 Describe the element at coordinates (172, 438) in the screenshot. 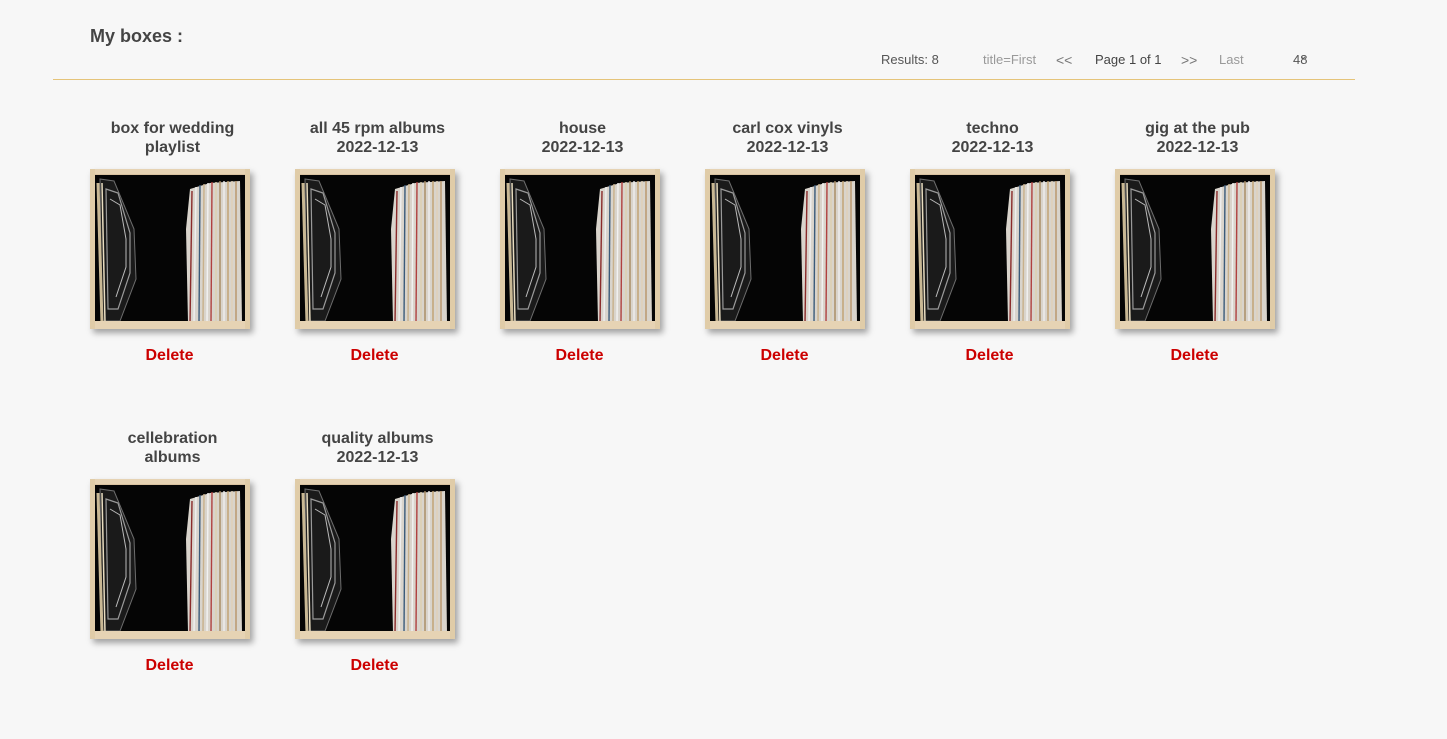

I see `box-title-line1: cellebration` at that location.